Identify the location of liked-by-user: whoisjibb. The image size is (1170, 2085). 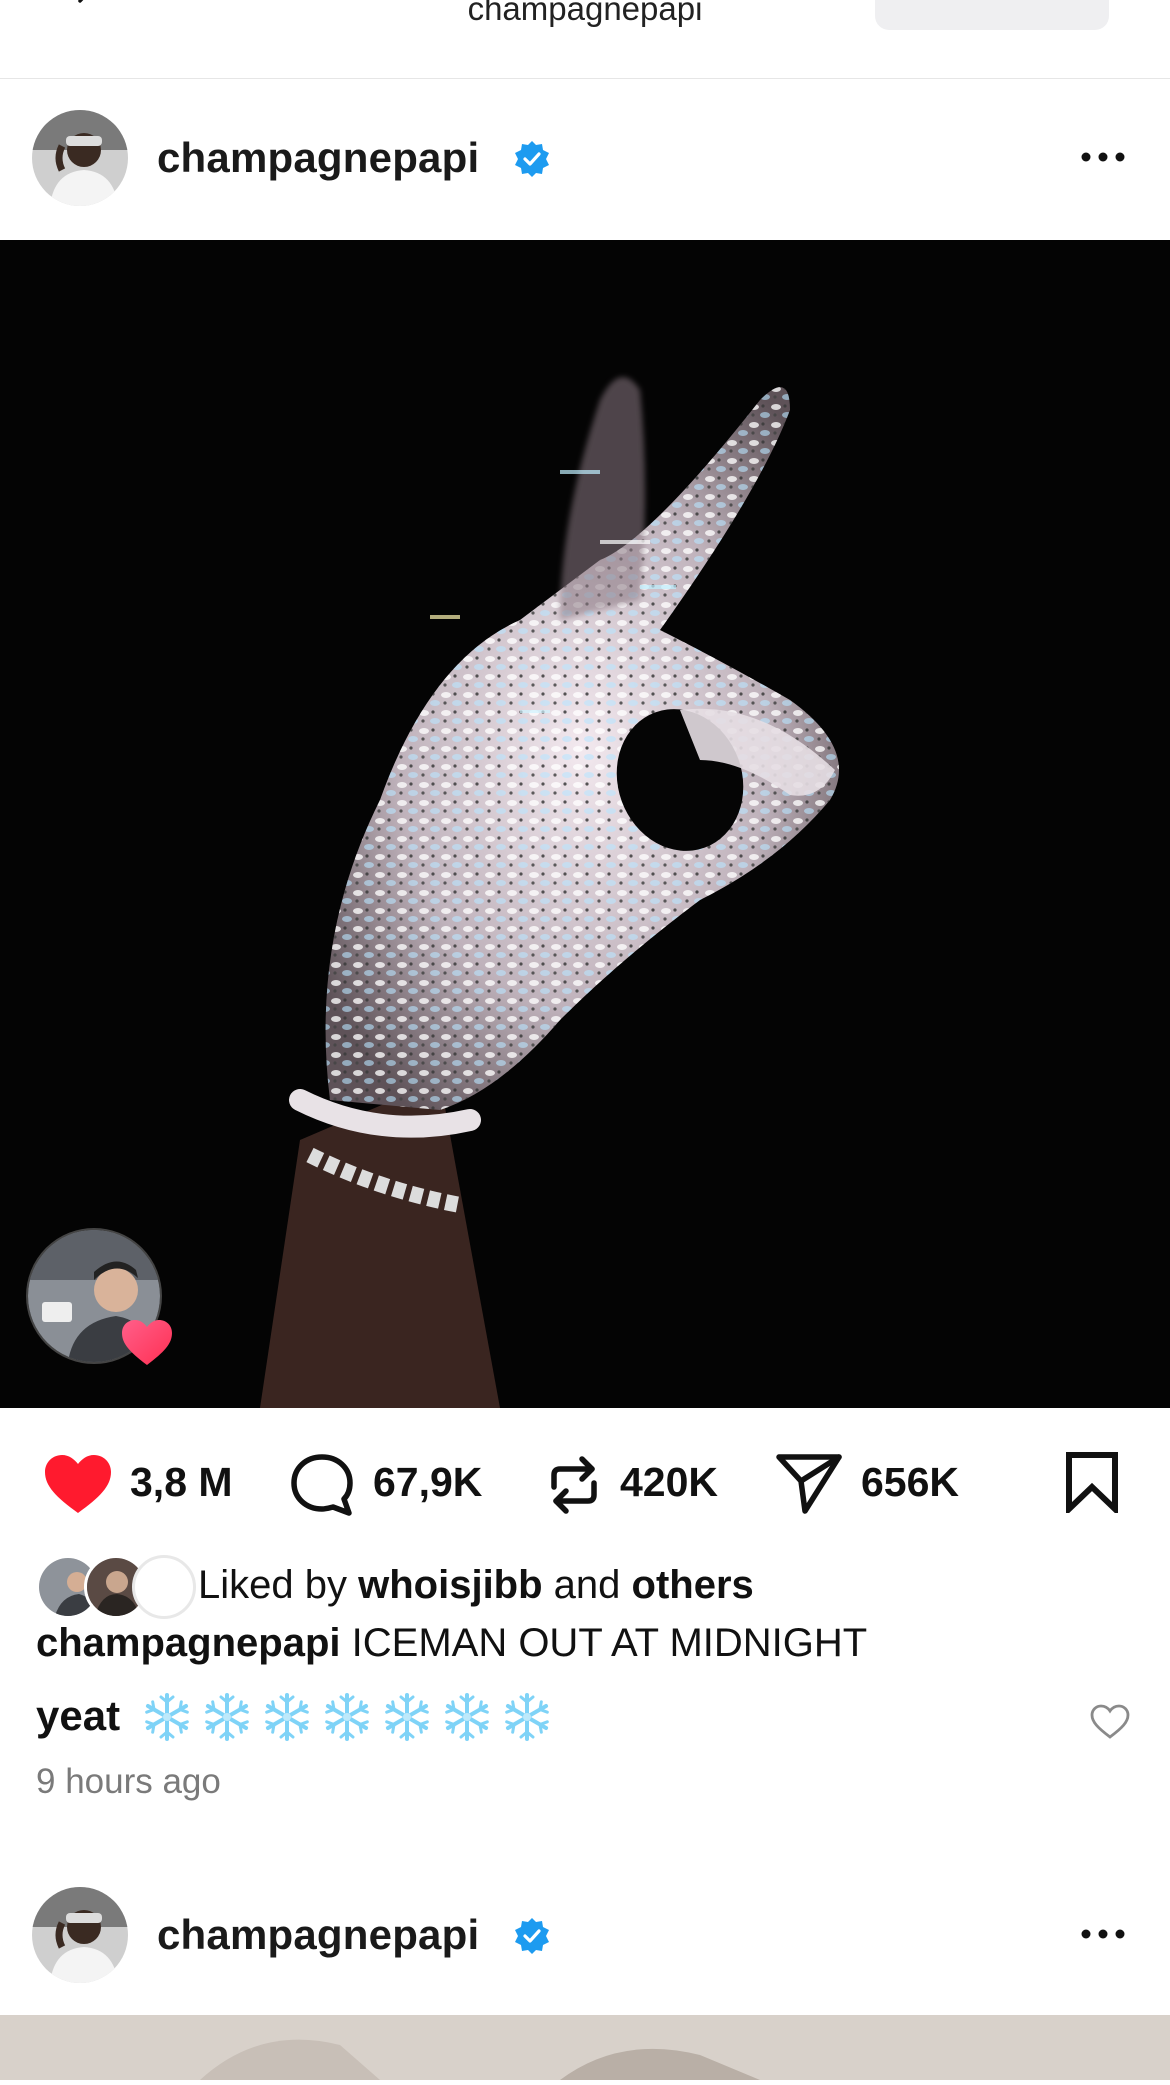
(450, 1585).